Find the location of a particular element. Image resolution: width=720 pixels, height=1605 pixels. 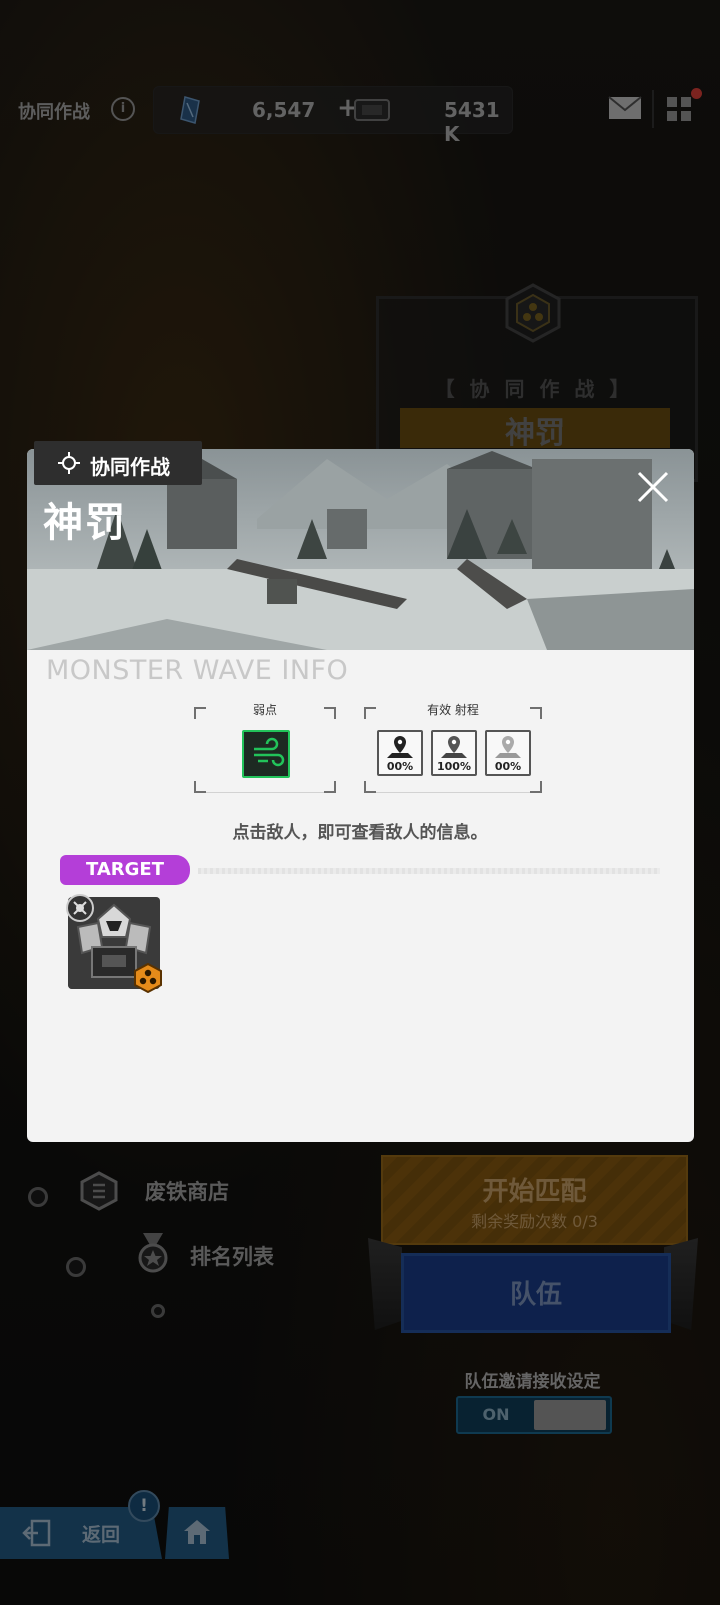

wind-weakness-icon is located at coordinates (266, 754).